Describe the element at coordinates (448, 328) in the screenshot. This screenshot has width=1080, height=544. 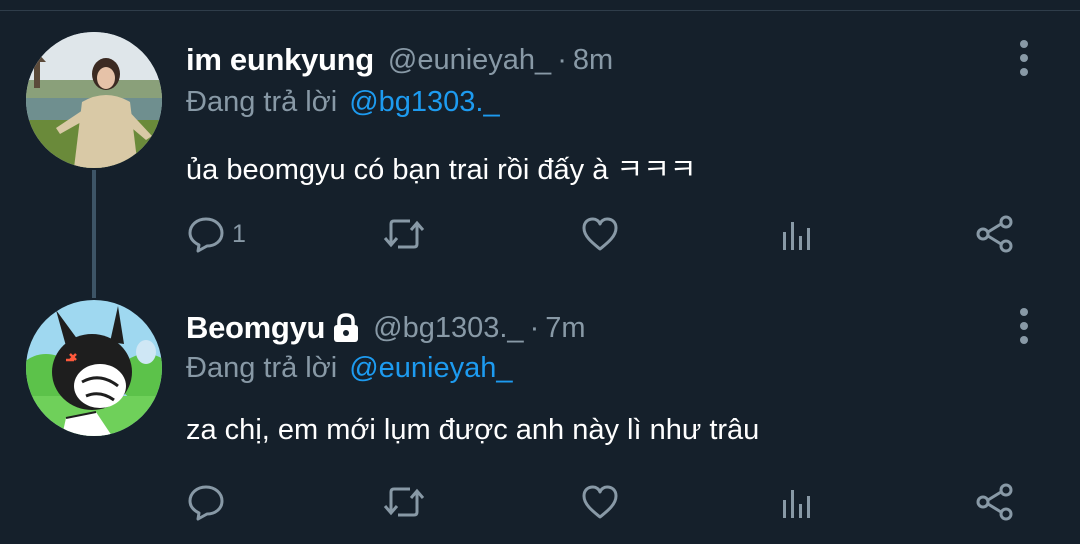
I see `username: @bg1303._` at that location.